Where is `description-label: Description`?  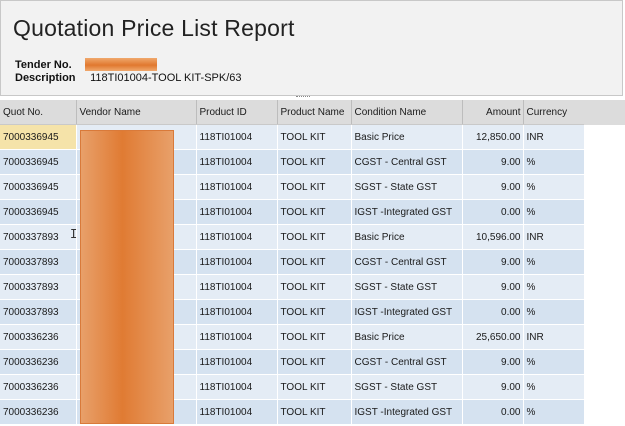
description-label: Description is located at coordinates (45, 78).